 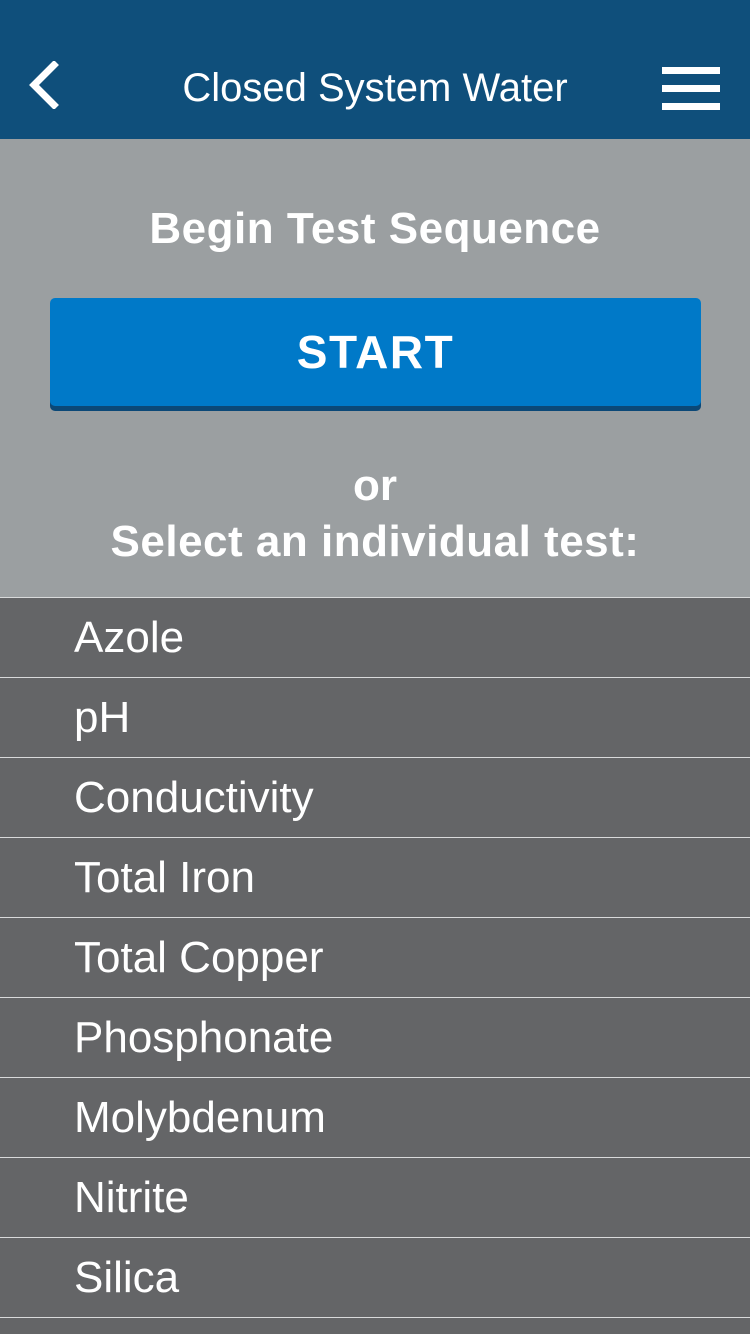 I want to click on nav-bar: Closed System Water, so click(x=375, y=69).